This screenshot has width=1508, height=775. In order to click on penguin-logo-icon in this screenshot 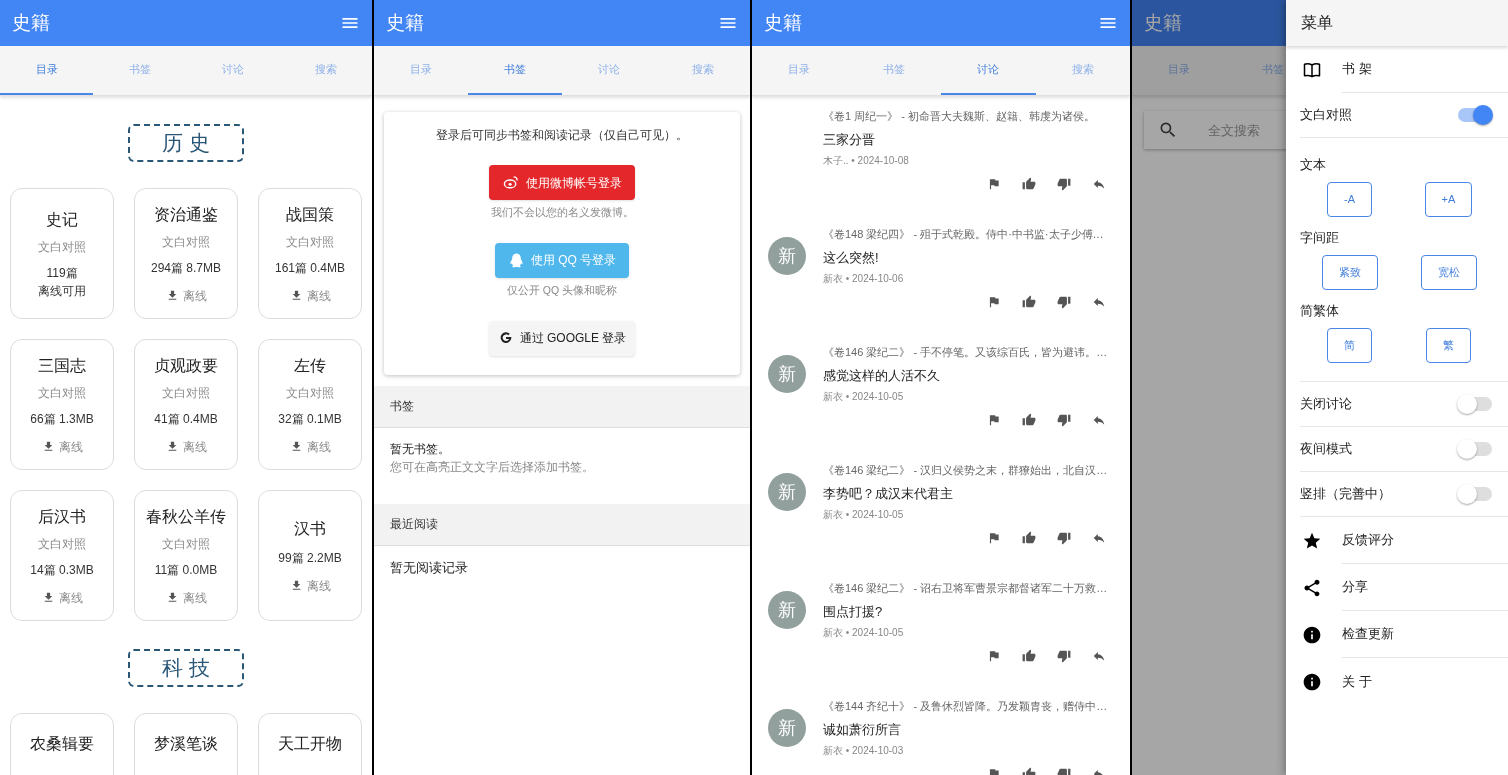, I will do `click(516, 260)`.